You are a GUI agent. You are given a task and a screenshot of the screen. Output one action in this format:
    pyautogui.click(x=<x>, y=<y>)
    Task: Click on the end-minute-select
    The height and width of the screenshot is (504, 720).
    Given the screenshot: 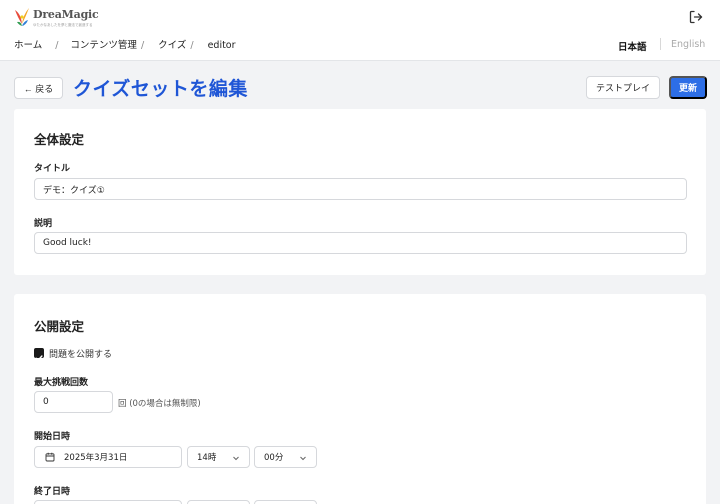 What is the action you would take?
    pyautogui.click(x=285, y=502)
    